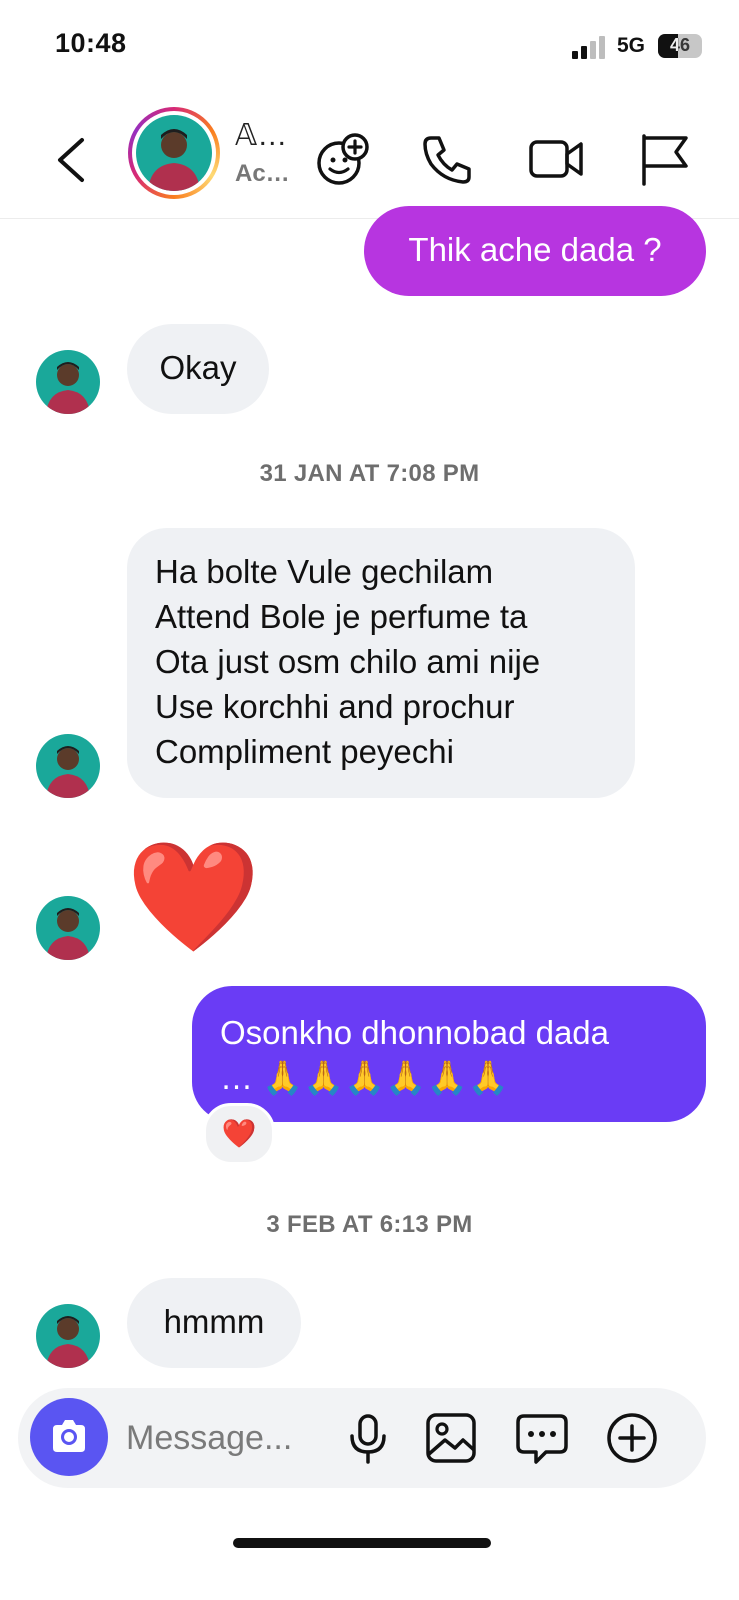 This screenshot has height=1600, width=739. What do you see at coordinates (174, 153) in the screenshot?
I see `contact-avatar` at bounding box center [174, 153].